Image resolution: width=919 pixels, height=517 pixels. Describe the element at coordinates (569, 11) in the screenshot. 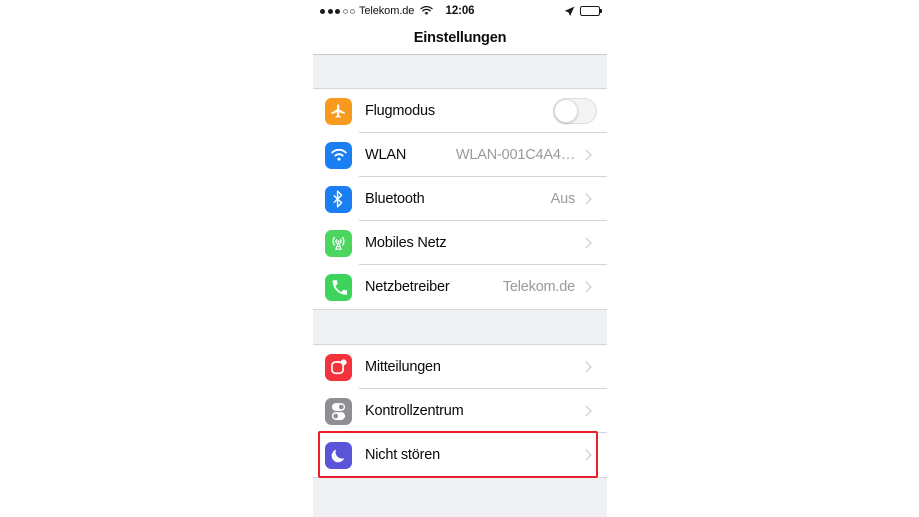

I see `location-arrow-icon` at that location.